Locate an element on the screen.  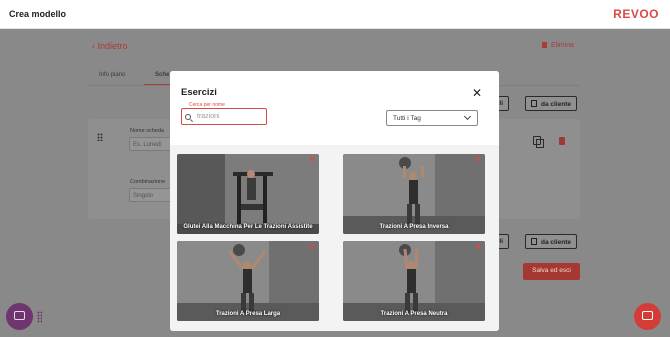
from-client-button-top: da cliente is located at coordinates (551, 103).